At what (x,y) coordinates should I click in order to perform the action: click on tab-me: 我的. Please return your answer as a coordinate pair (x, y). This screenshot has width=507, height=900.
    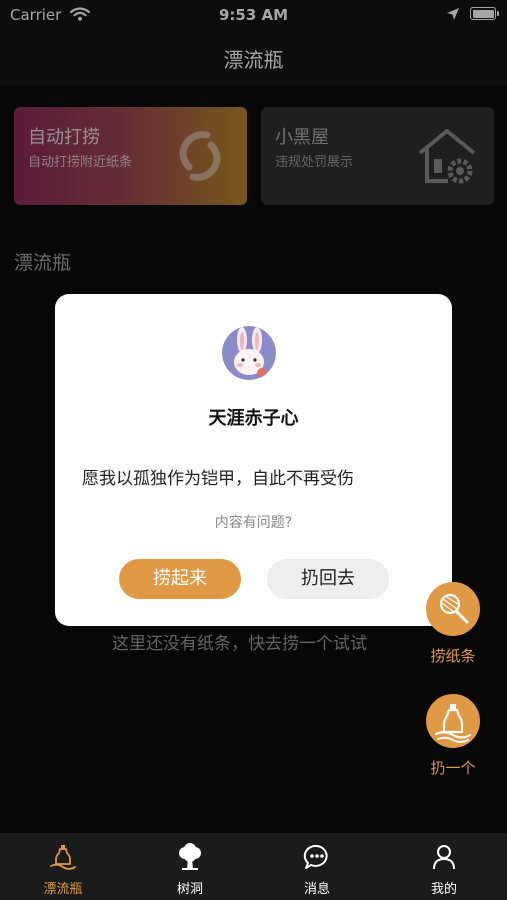
    Looking at the image, I should click on (444, 866).